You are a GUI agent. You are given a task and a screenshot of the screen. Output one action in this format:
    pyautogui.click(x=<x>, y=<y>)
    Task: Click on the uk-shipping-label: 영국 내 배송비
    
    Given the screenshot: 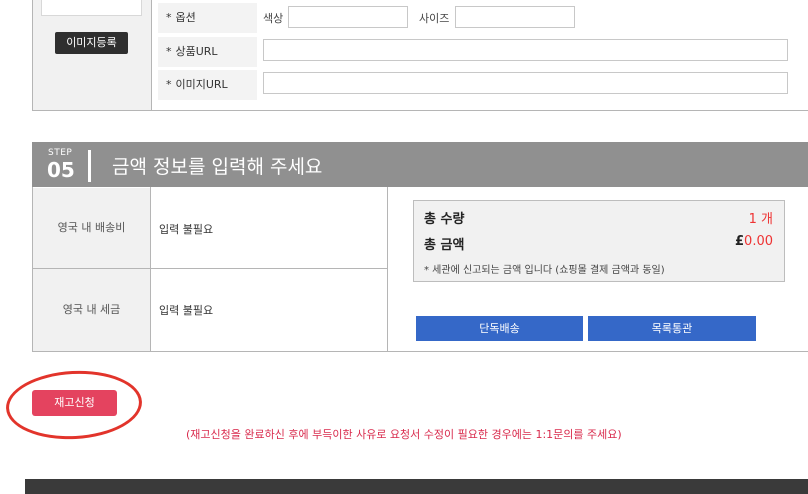 What is the action you would take?
    pyautogui.click(x=91, y=228)
    